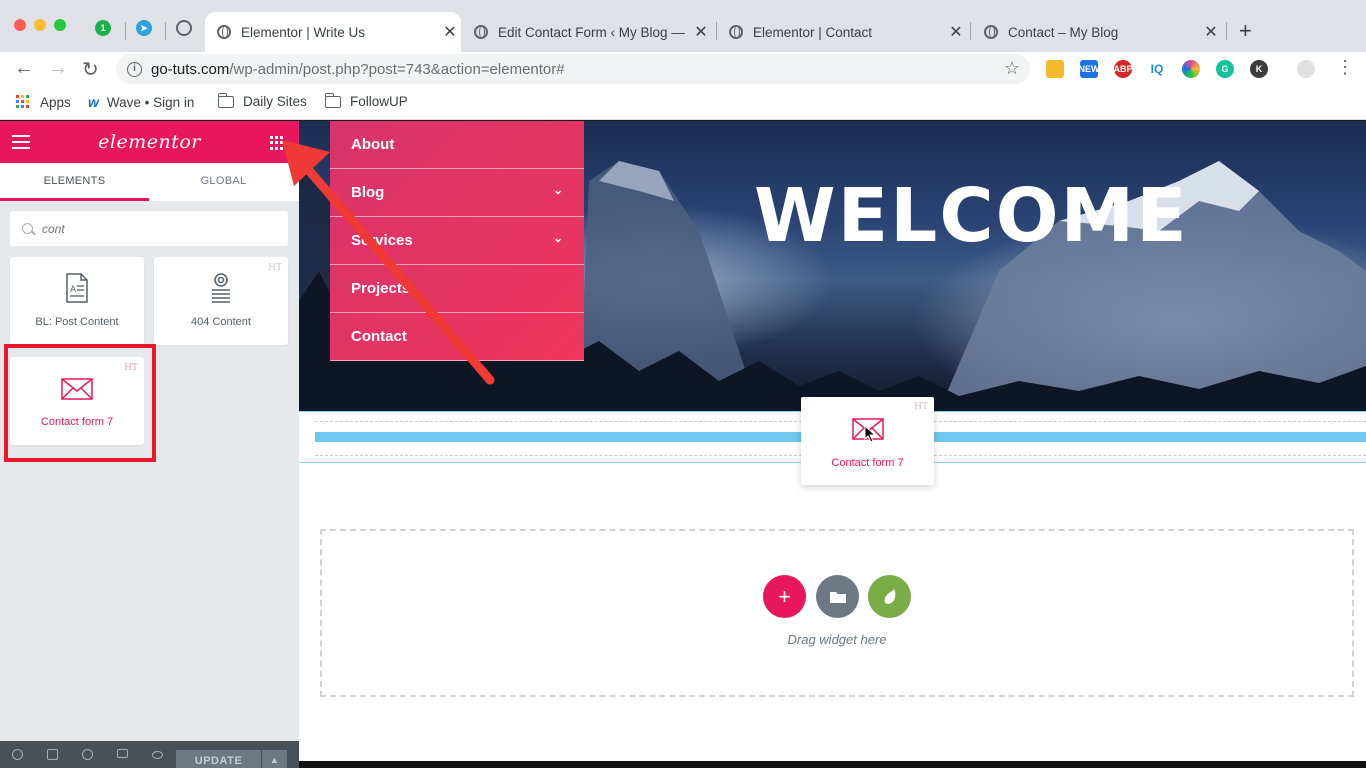 The image size is (1366, 768). I want to click on wave-icon: w, so click(93, 102).